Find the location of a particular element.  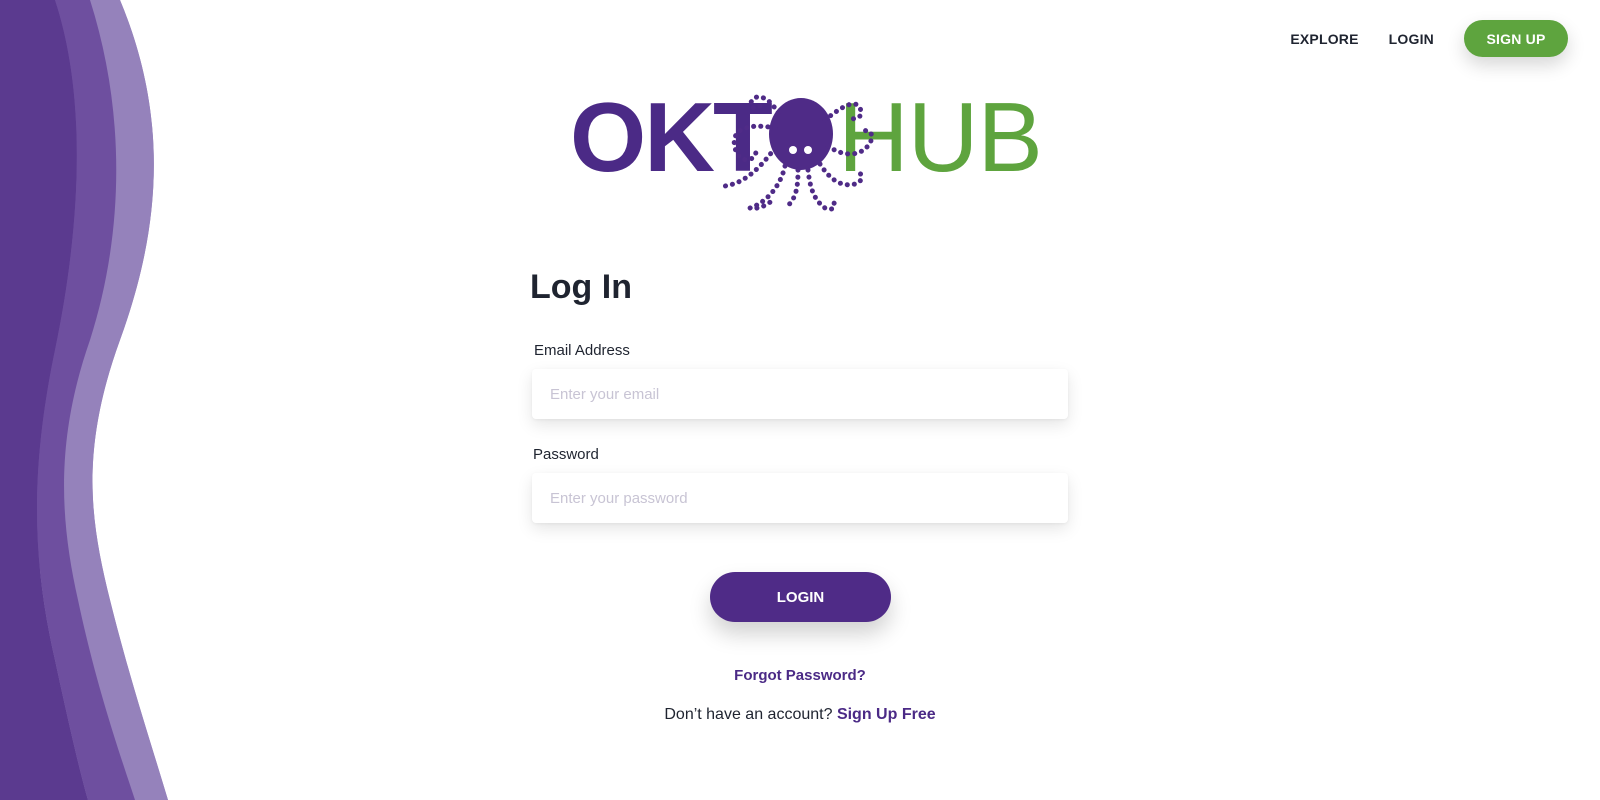

signup-prompt: Don’t have an account? Sign Up Free is located at coordinates (800, 715).